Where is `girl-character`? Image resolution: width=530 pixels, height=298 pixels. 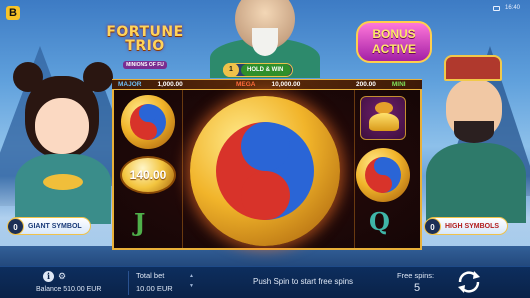
girl-character is located at coordinates (60, 143).